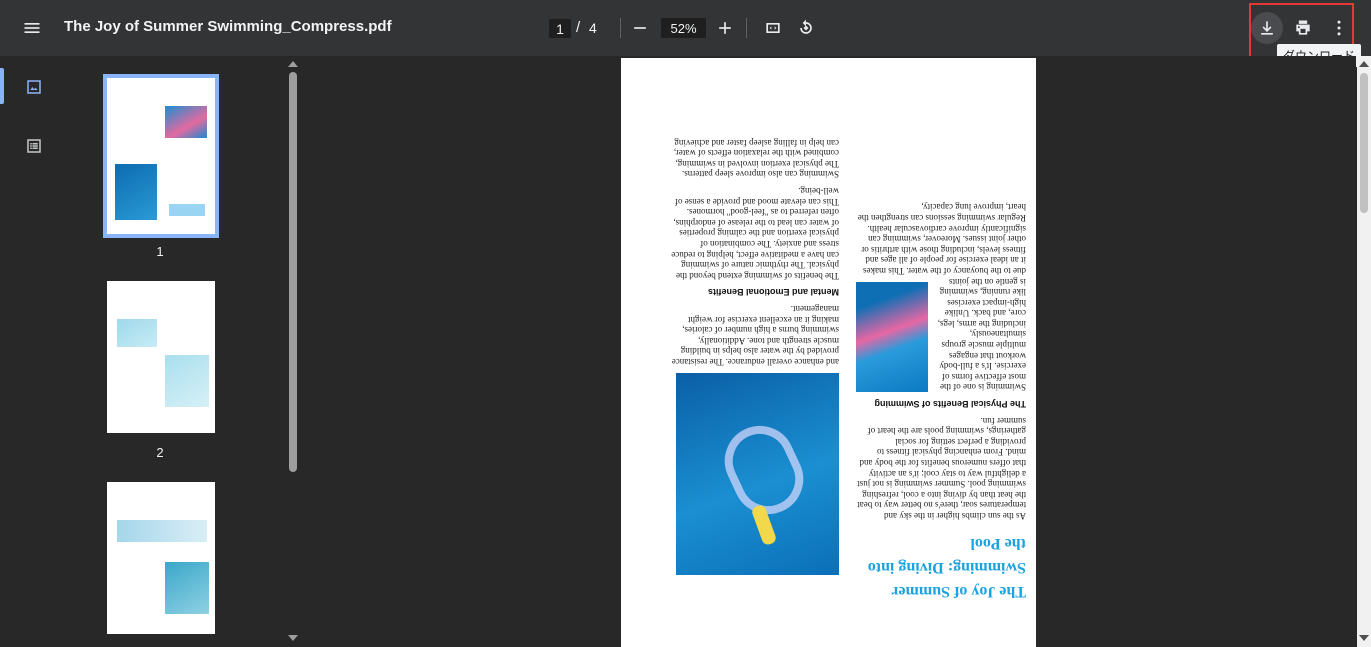 Image resolution: width=1371 pixels, height=647 pixels. I want to click on zoom-in-button, so click(725, 28).